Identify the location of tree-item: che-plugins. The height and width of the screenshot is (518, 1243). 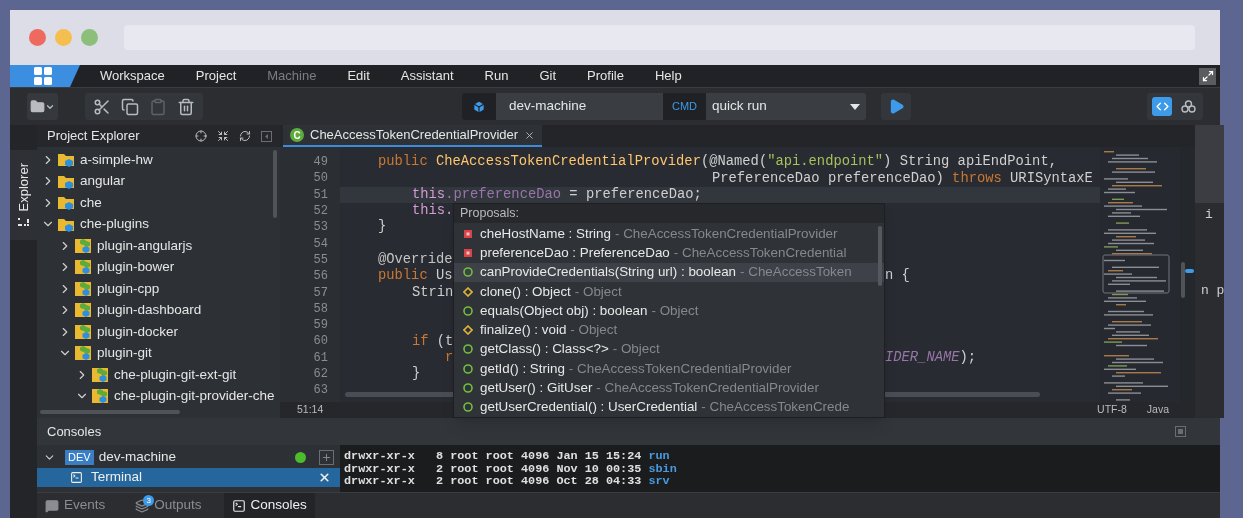
(115, 224).